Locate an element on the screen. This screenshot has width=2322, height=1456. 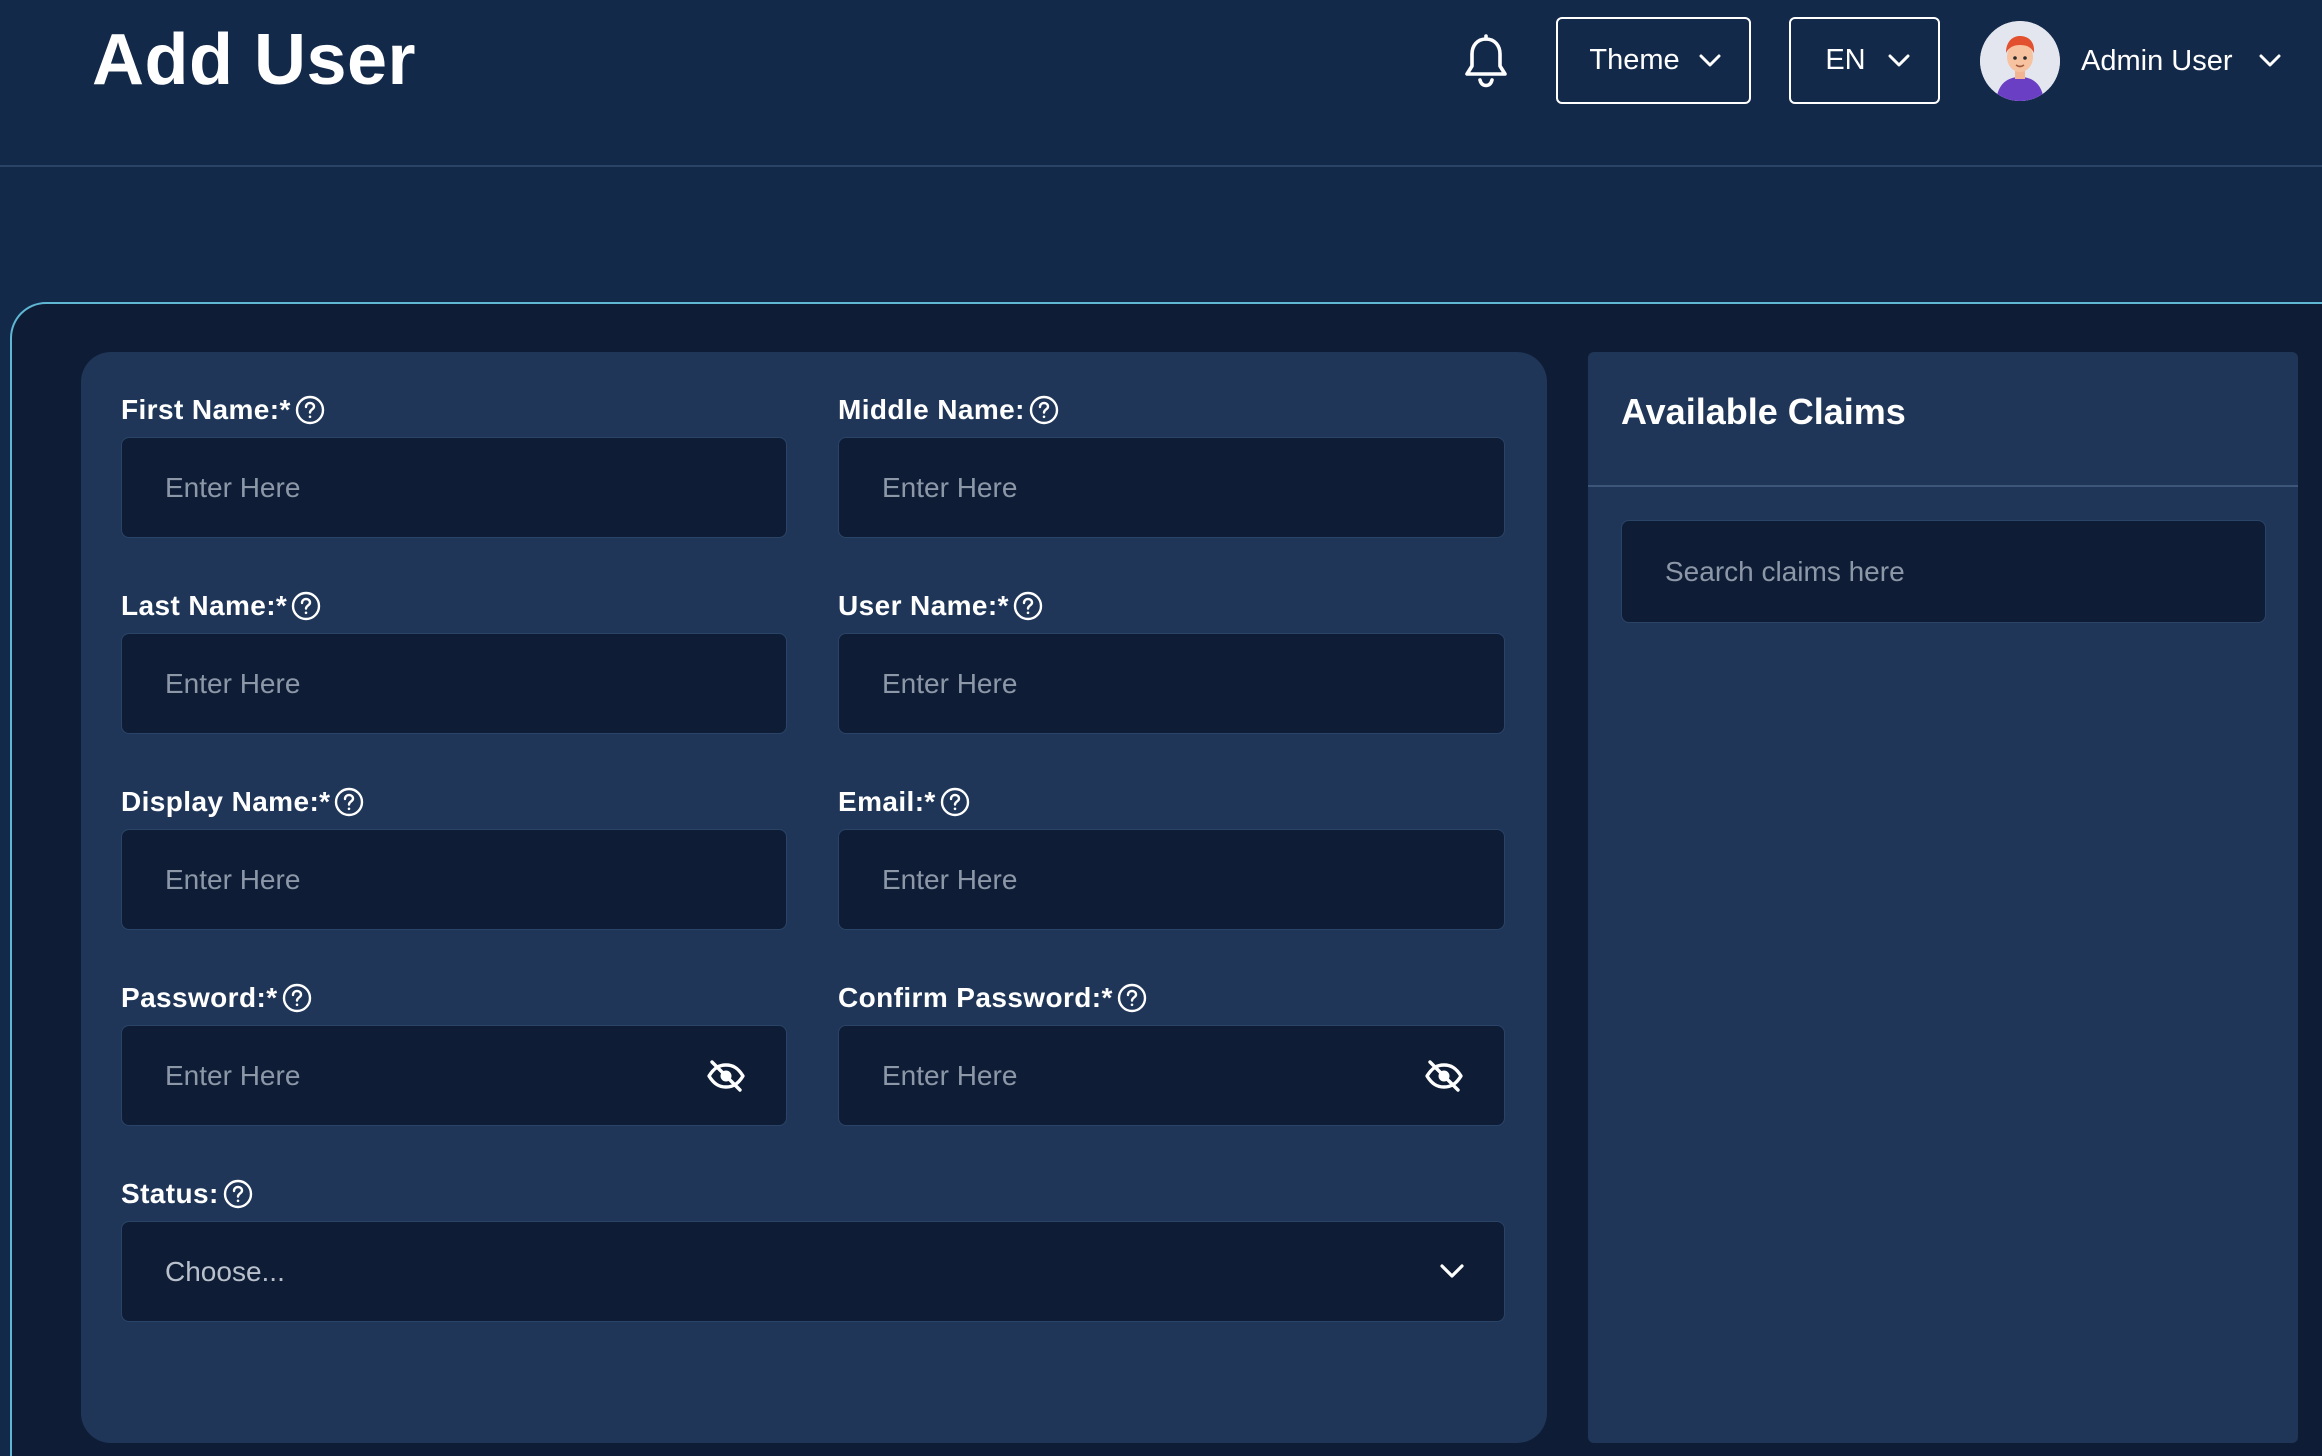
display-name-input is located at coordinates (454, 879).